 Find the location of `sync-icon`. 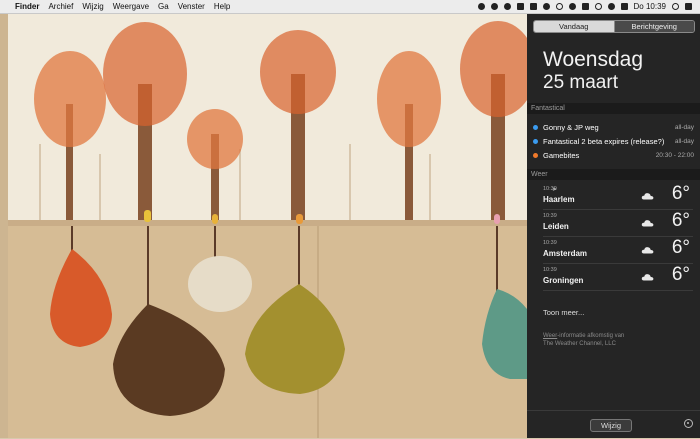

sync-icon is located at coordinates (559, 6).